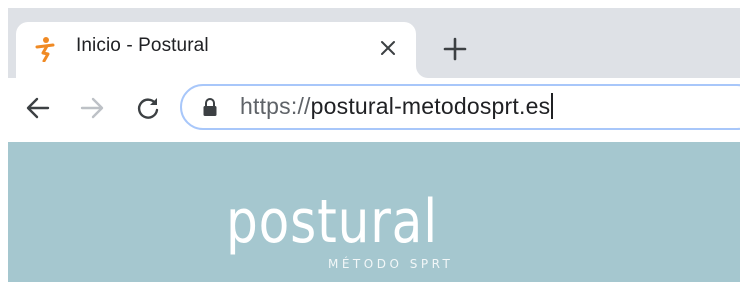 This screenshot has width=740, height=282. What do you see at coordinates (430, 106) in the screenshot?
I see `url-host: postural-metodosprt.es` at bounding box center [430, 106].